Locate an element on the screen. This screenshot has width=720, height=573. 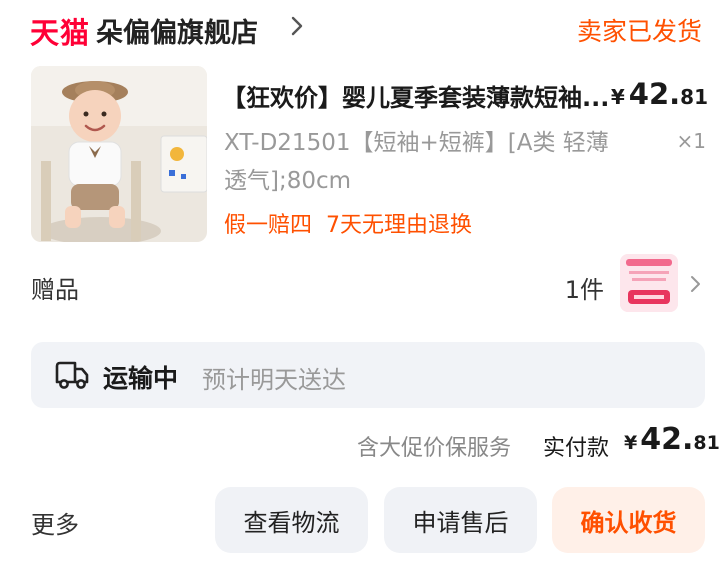
logistics-status: 运输中 is located at coordinates (141, 378).